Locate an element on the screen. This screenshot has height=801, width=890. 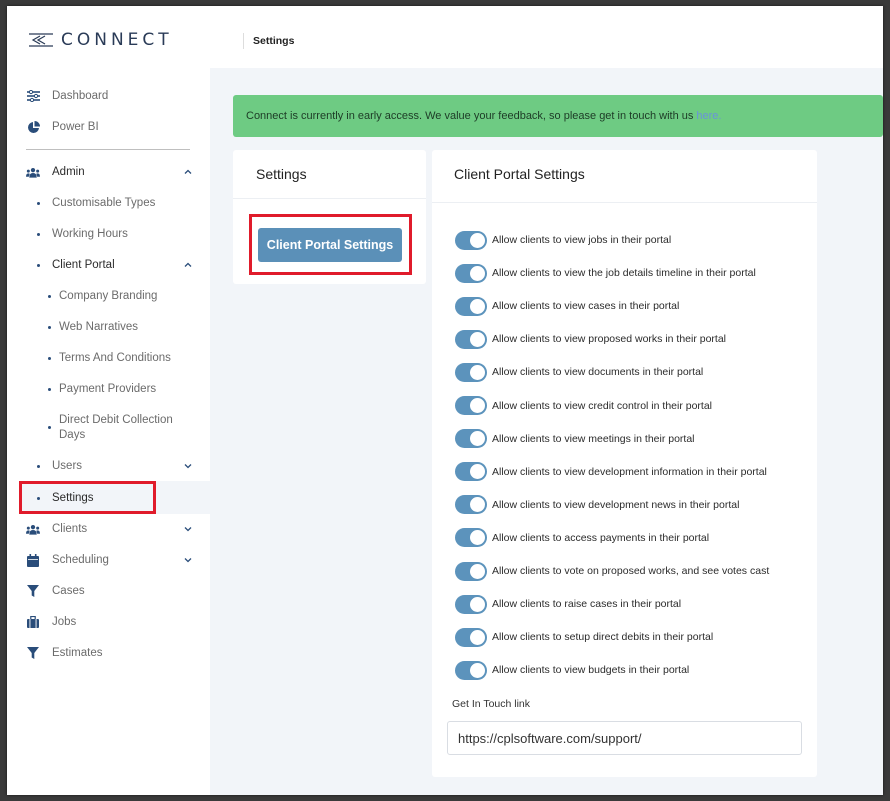
sidebar-item-label: Client Portal is located at coordinates (83, 265).